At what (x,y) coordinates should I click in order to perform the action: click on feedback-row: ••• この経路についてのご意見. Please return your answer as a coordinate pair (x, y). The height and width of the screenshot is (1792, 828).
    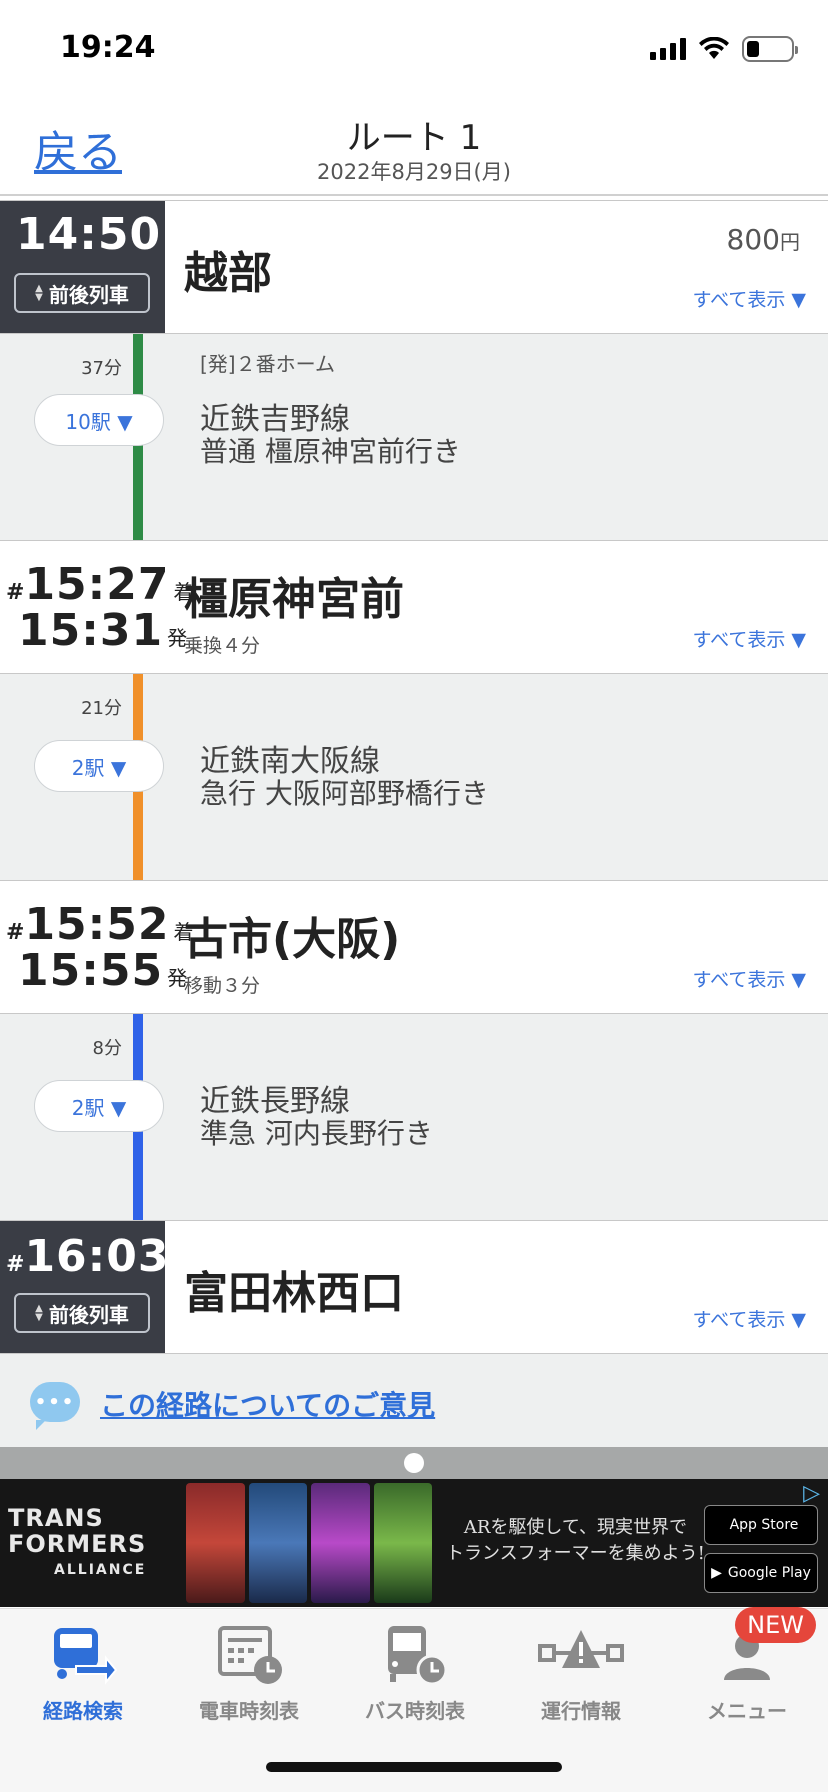
    Looking at the image, I should click on (414, 1403).